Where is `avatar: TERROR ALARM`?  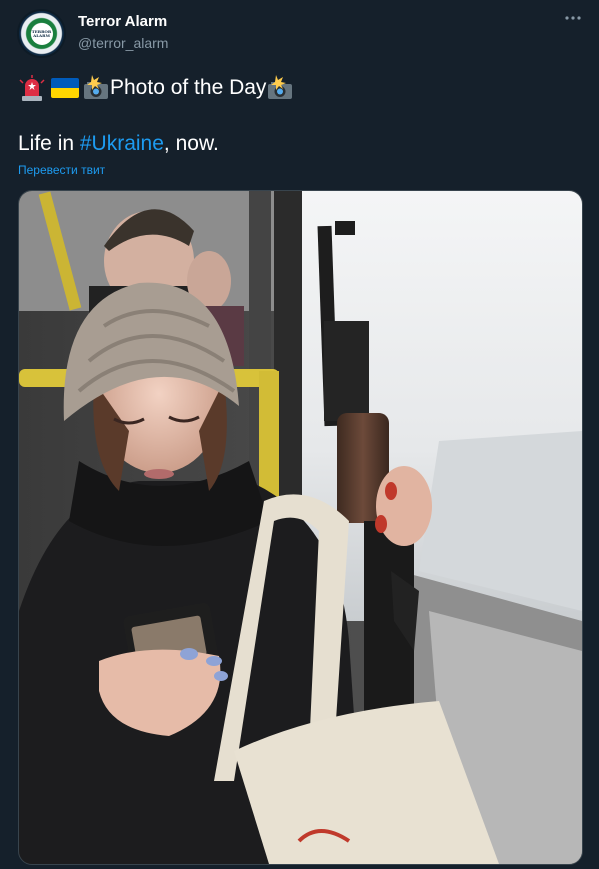
avatar: TERROR ALARM is located at coordinates (41, 33).